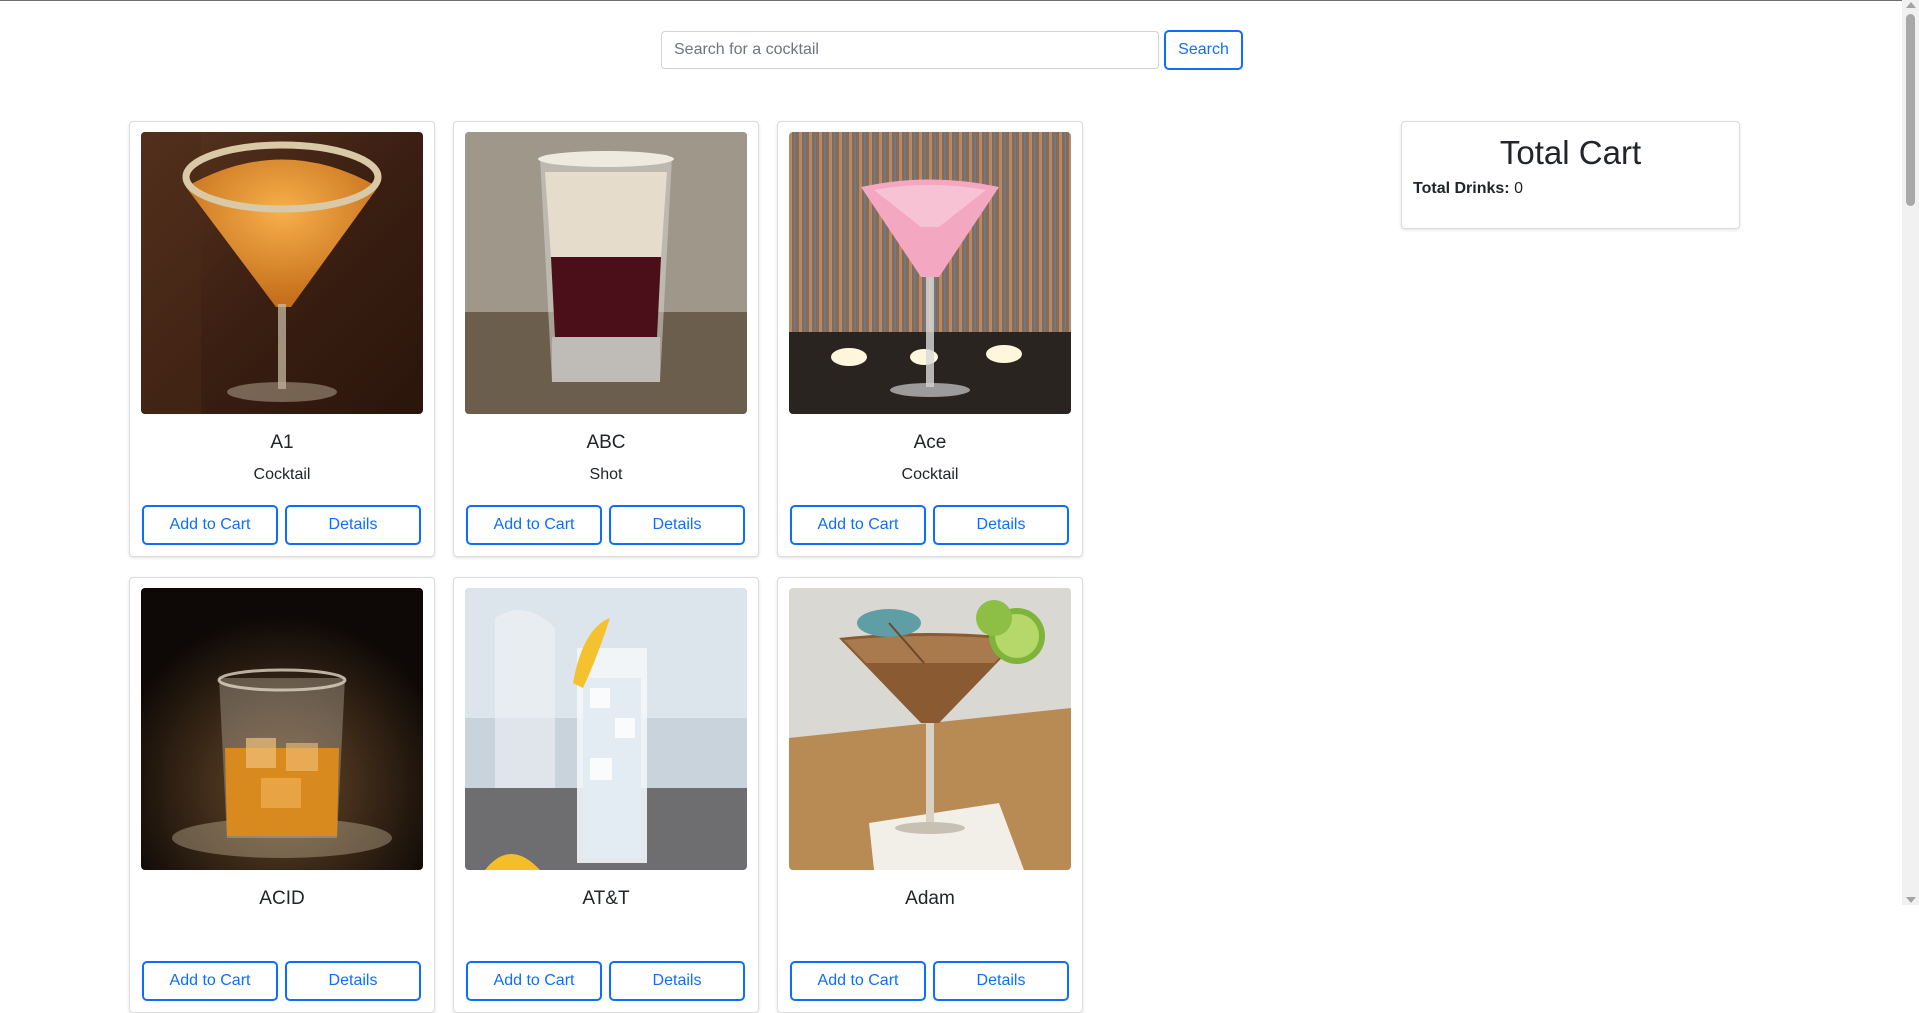  I want to click on drink-name: ABC, so click(606, 442).